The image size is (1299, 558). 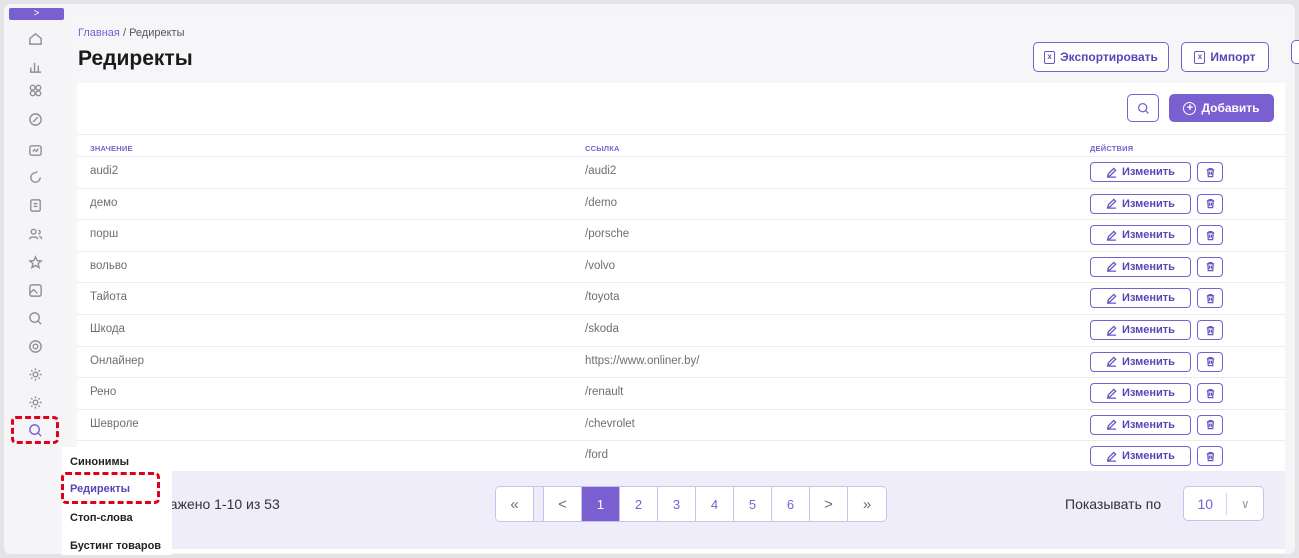 What do you see at coordinates (1245, 503) in the screenshot?
I see `chevron-down-icon: ∨` at bounding box center [1245, 503].